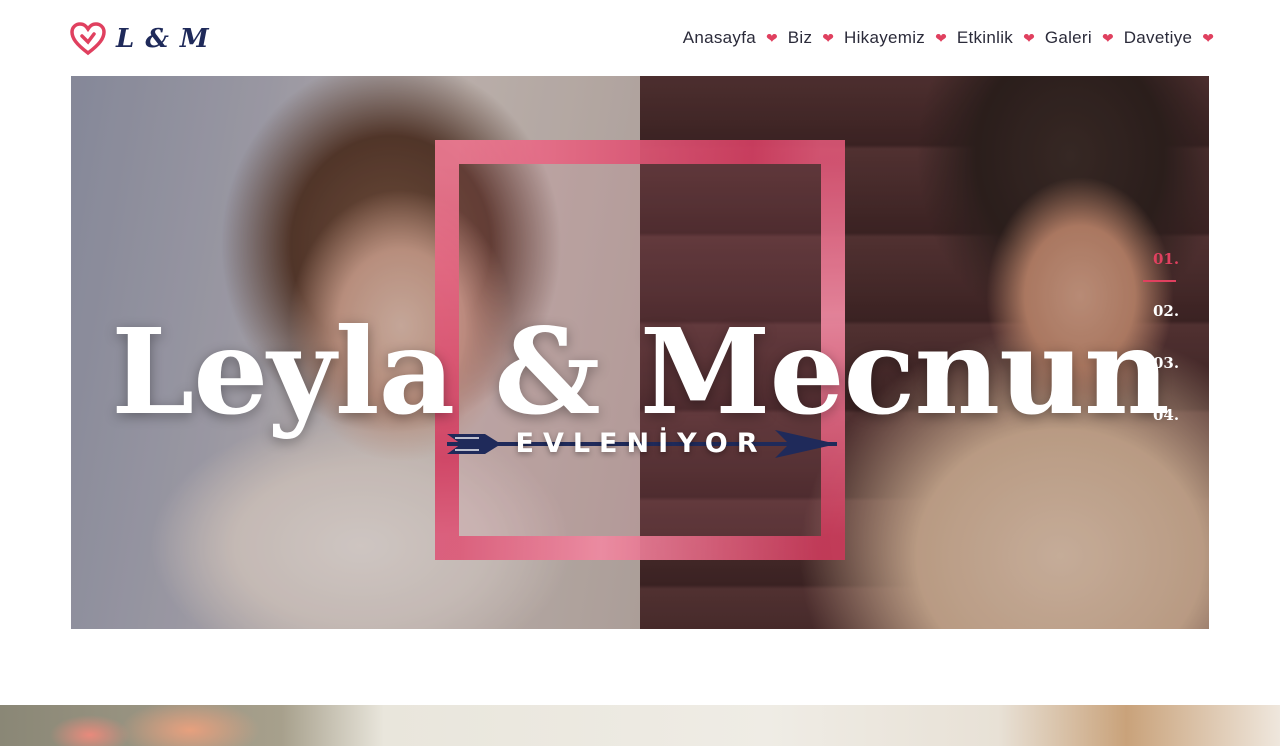  I want to click on slide-indicator-01: 01., so click(1176, 270).